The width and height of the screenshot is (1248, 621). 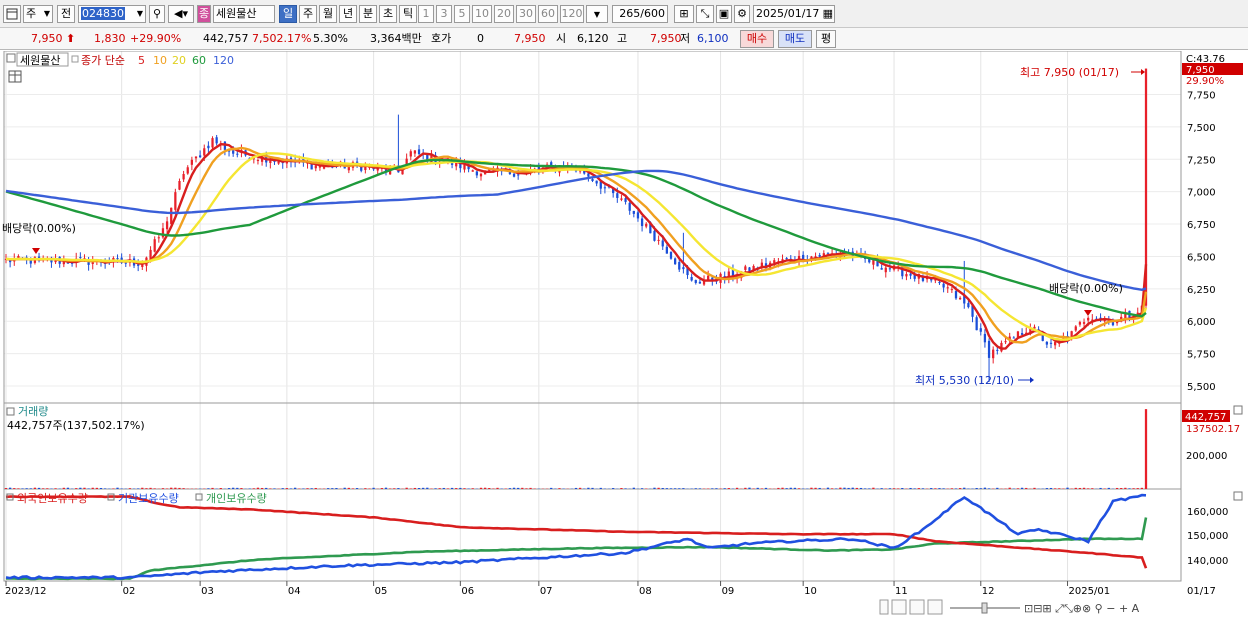 I want to click on hoga-value: 0, so click(x=480, y=38).